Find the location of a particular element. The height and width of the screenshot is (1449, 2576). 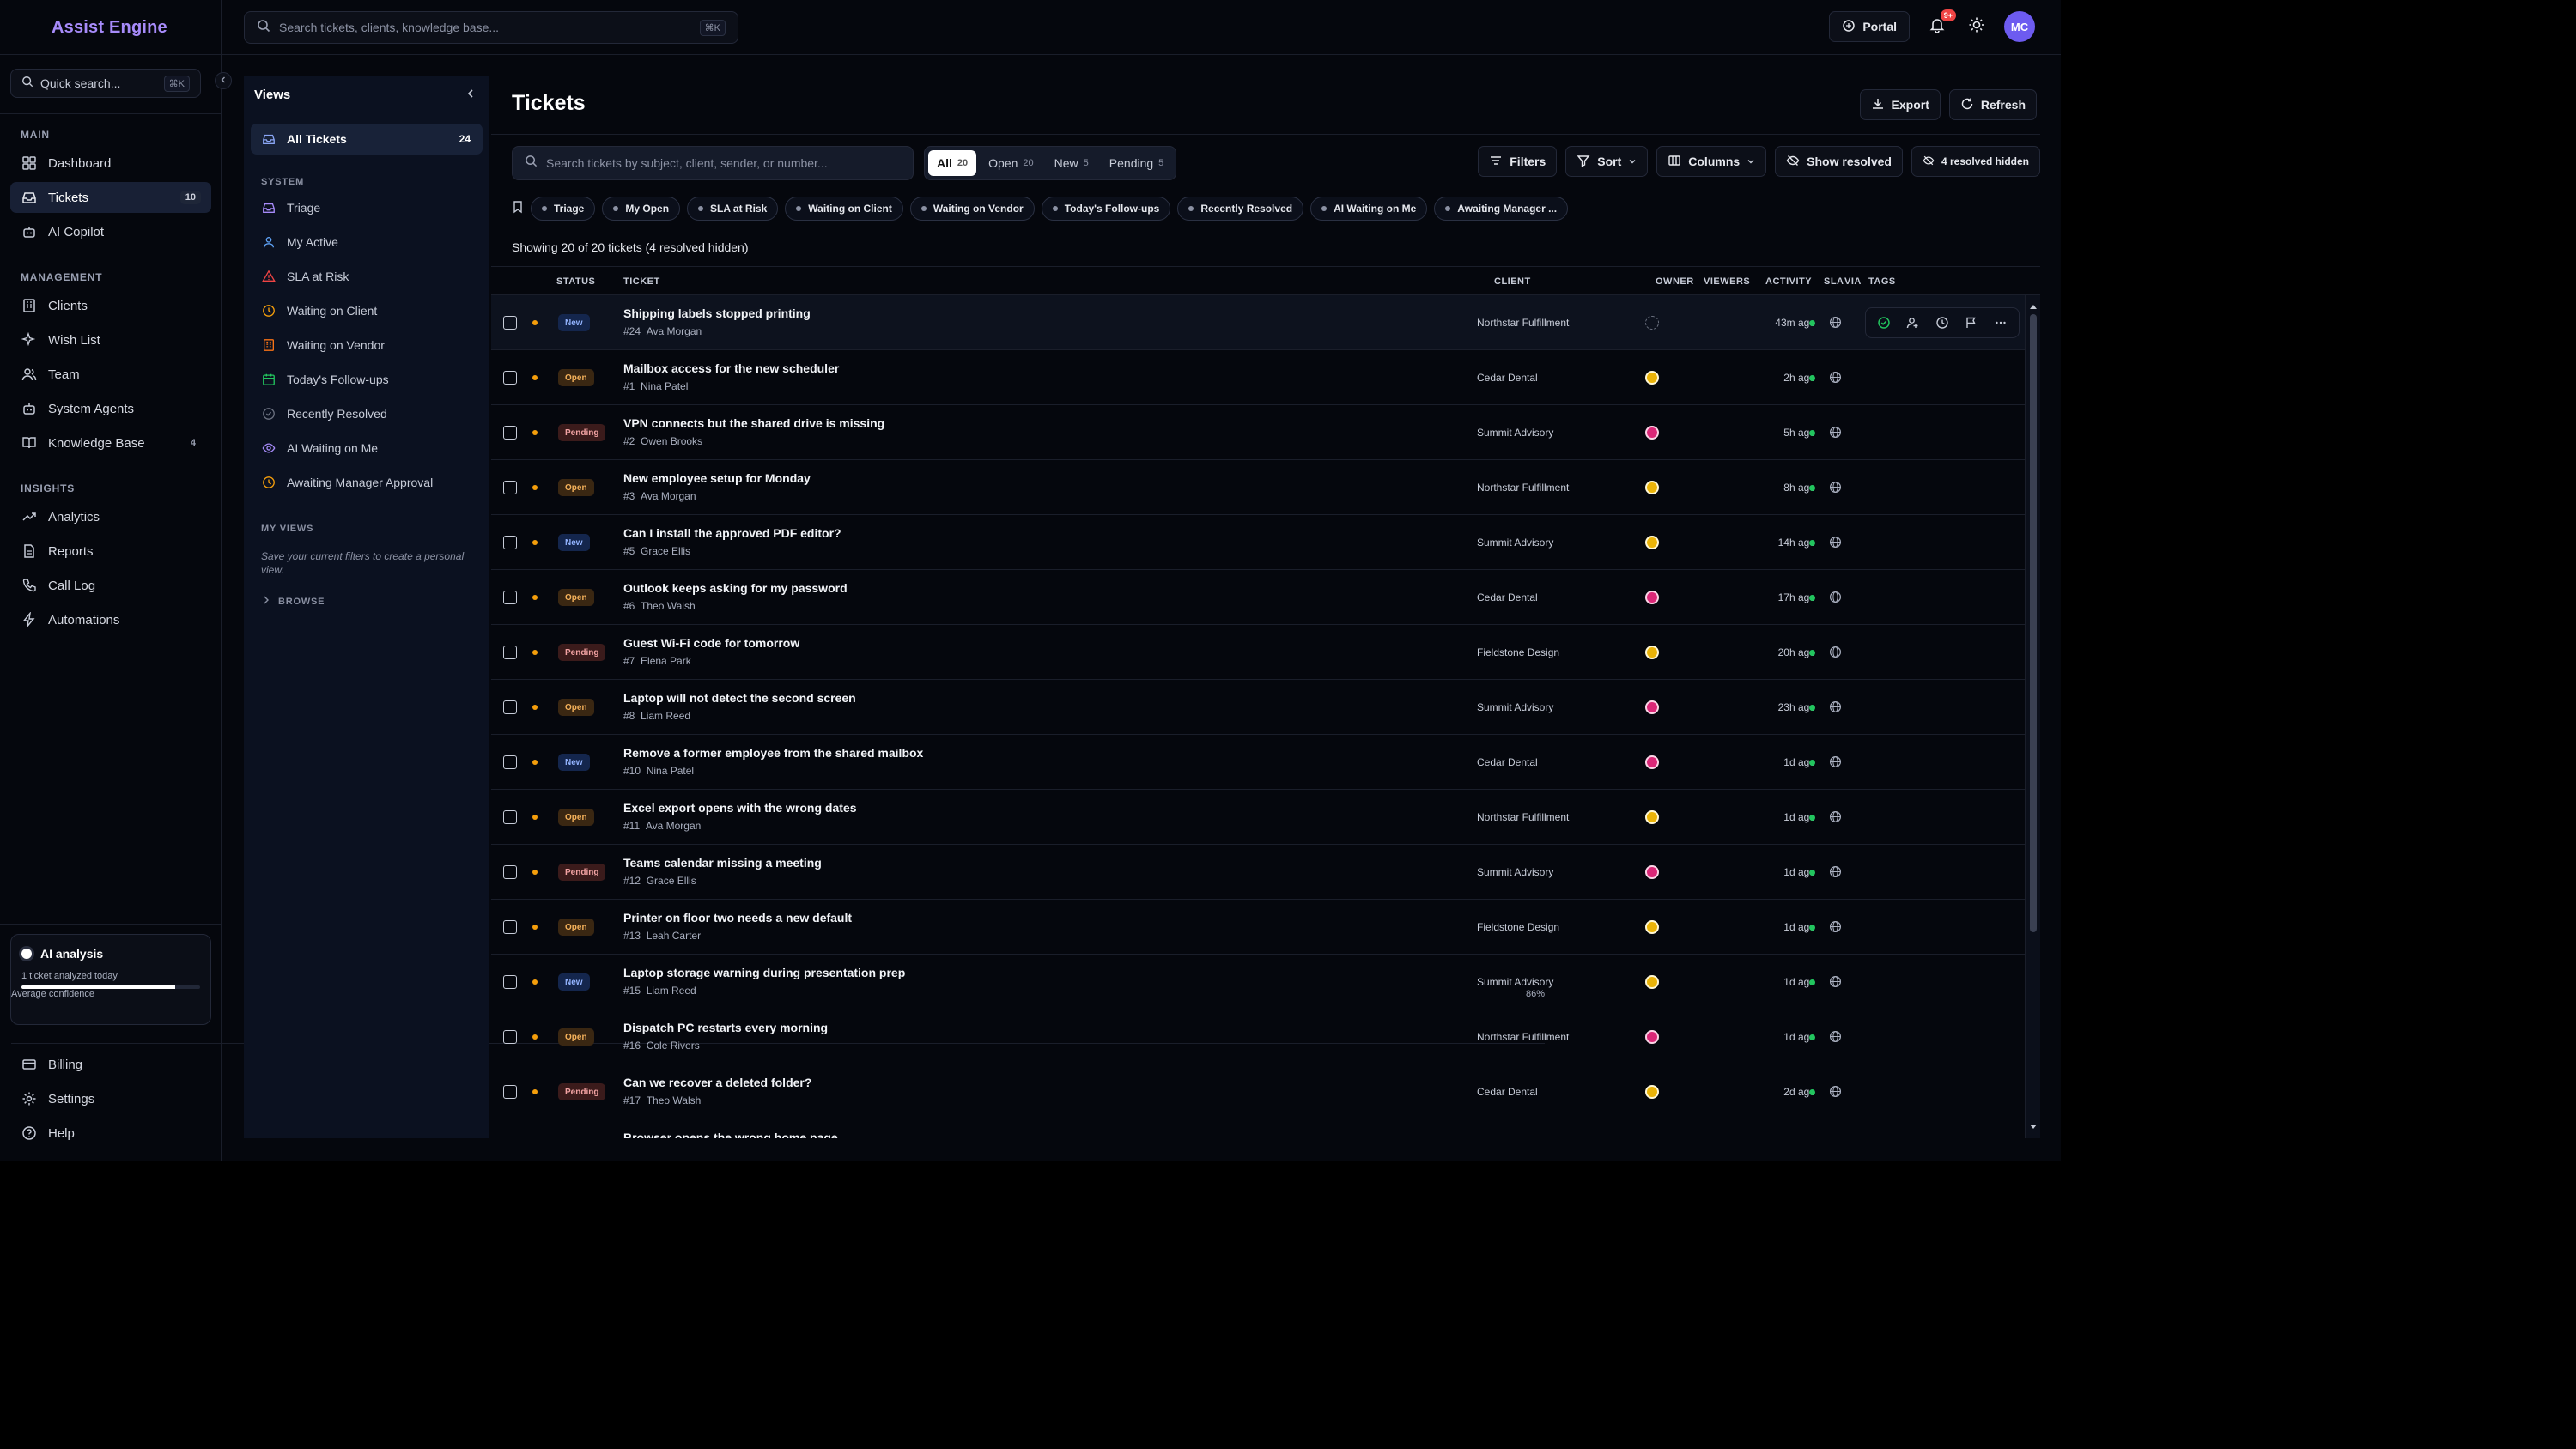

ticket-subject: Mailbox access for the new scheduler is located at coordinates (731, 368).